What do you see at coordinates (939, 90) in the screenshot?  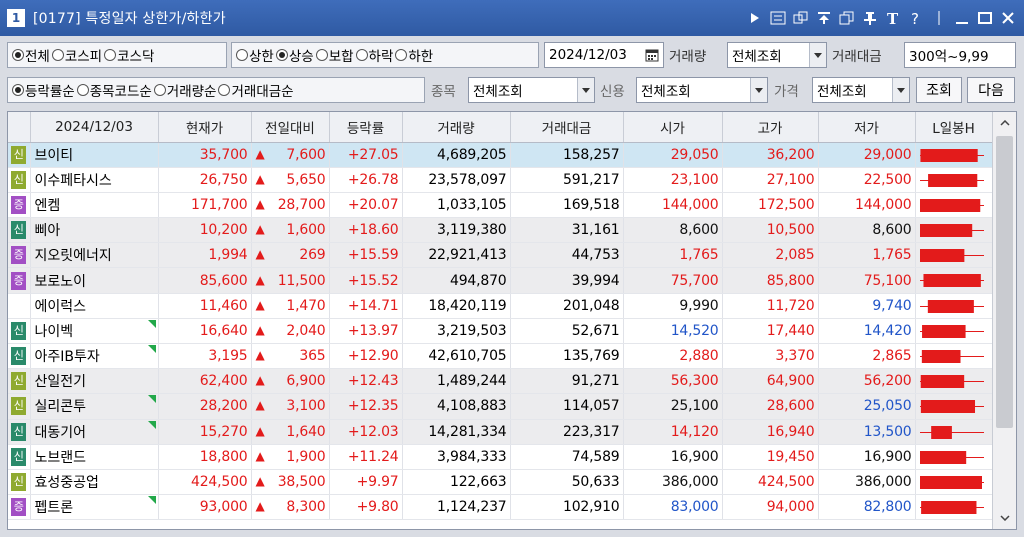 I see `search-button: 조회` at bounding box center [939, 90].